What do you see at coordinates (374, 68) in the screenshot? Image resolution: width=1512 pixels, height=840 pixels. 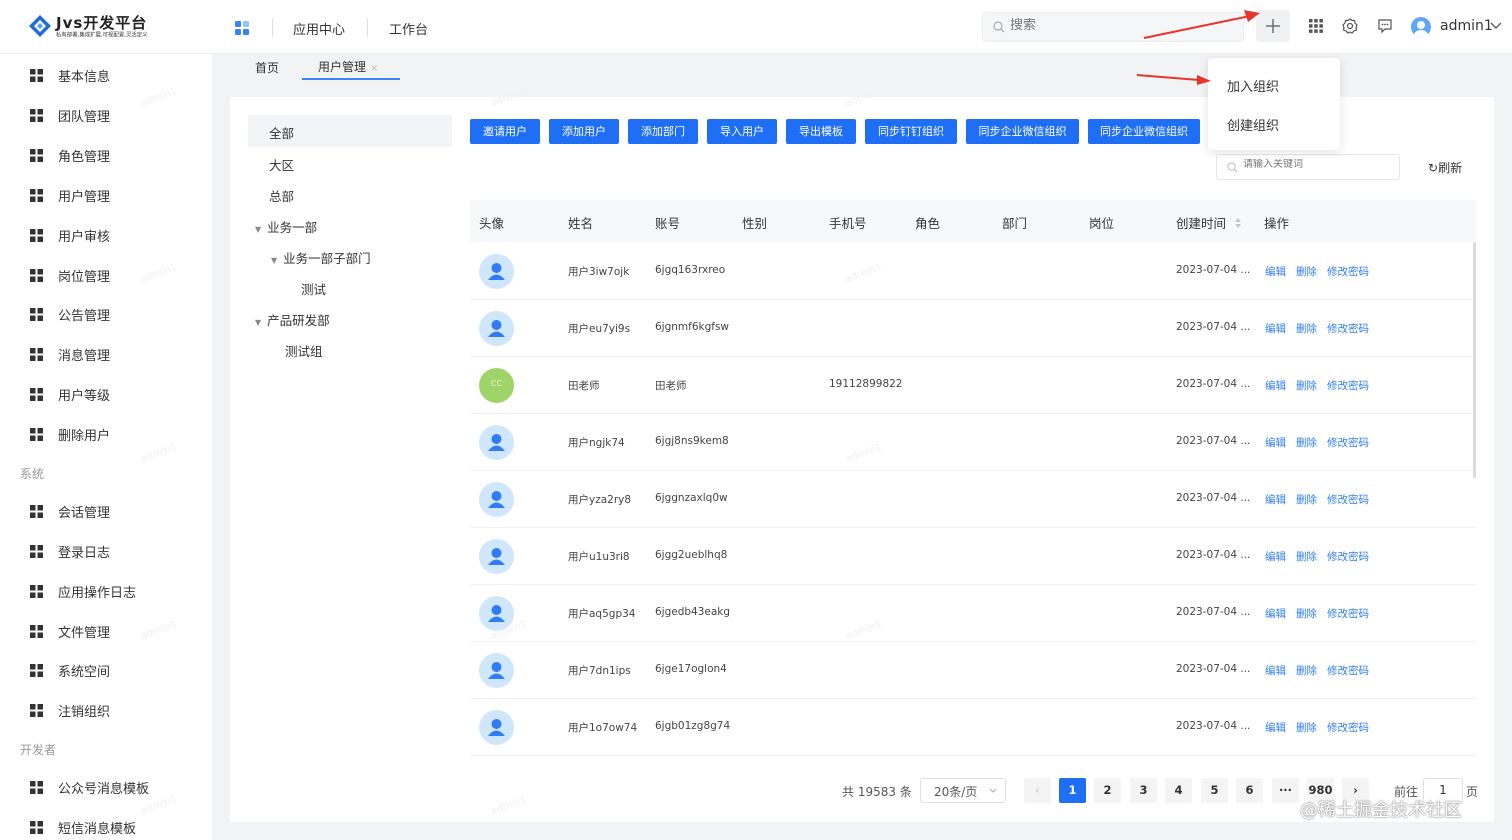 I see `close-icon: ×` at bounding box center [374, 68].